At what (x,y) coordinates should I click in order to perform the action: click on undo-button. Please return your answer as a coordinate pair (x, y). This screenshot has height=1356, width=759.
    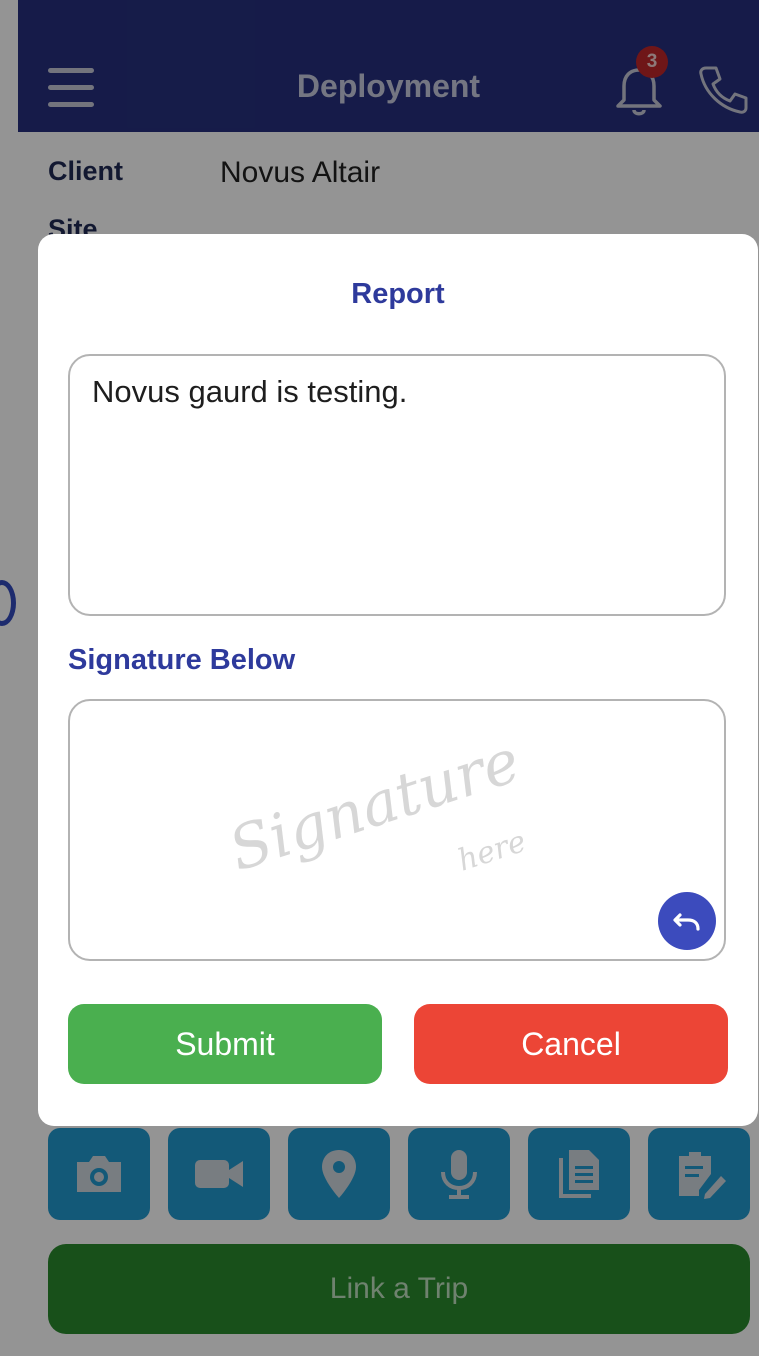
    Looking at the image, I should click on (687, 921).